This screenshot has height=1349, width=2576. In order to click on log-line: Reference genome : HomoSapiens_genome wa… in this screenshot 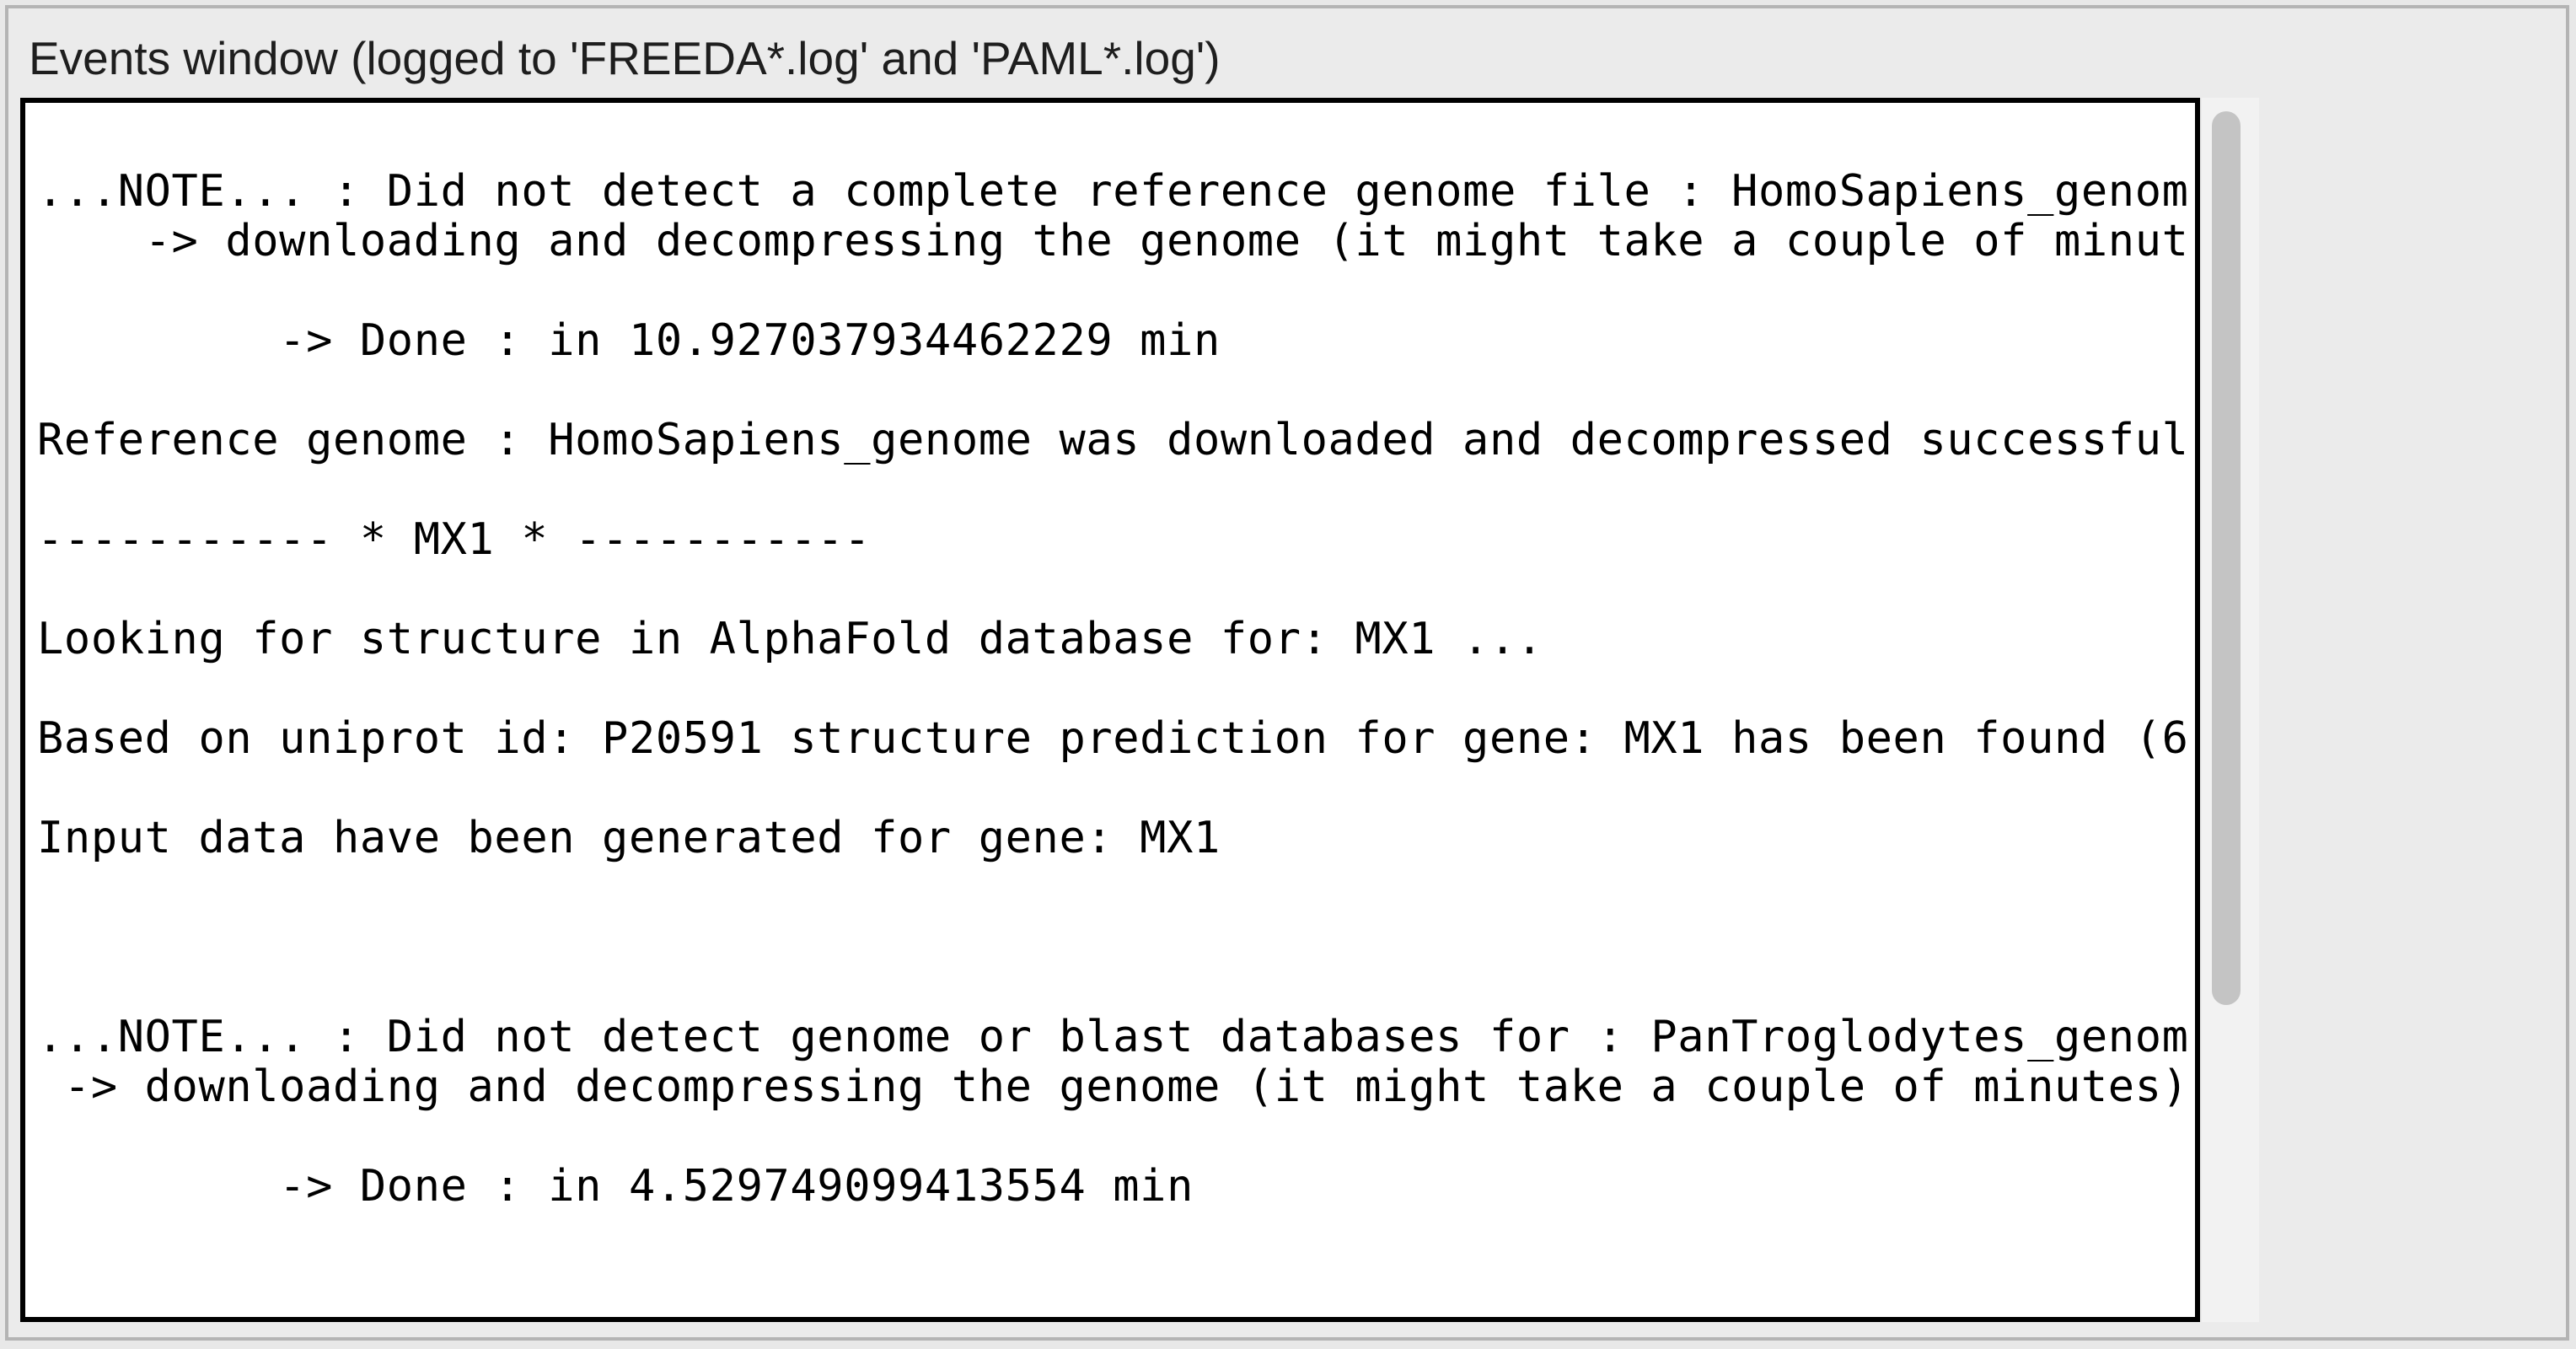, I will do `click(1113, 440)`.